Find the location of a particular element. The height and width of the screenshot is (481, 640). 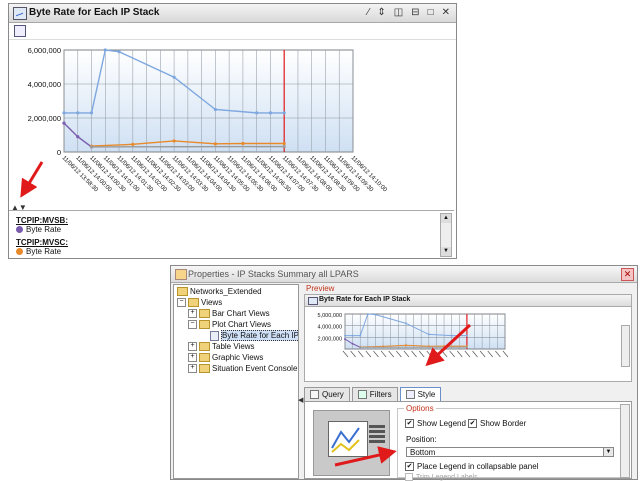

chart-icon is located at coordinates (20, 13).